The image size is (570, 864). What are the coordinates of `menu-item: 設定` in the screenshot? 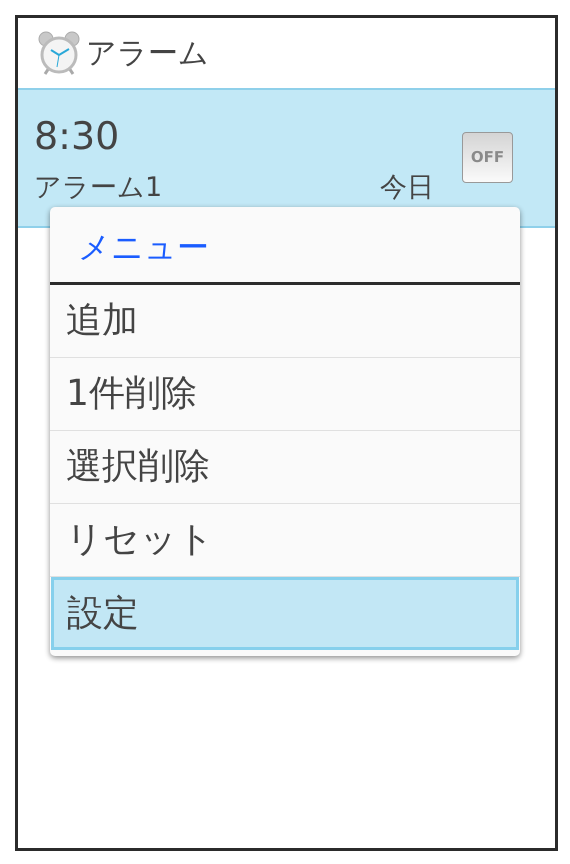 It's located at (285, 613).